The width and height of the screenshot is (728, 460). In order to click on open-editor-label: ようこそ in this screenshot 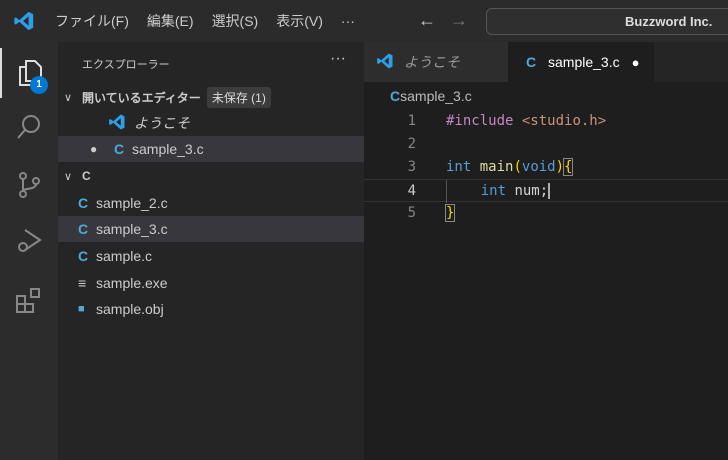, I will do `click(162, 123)`.